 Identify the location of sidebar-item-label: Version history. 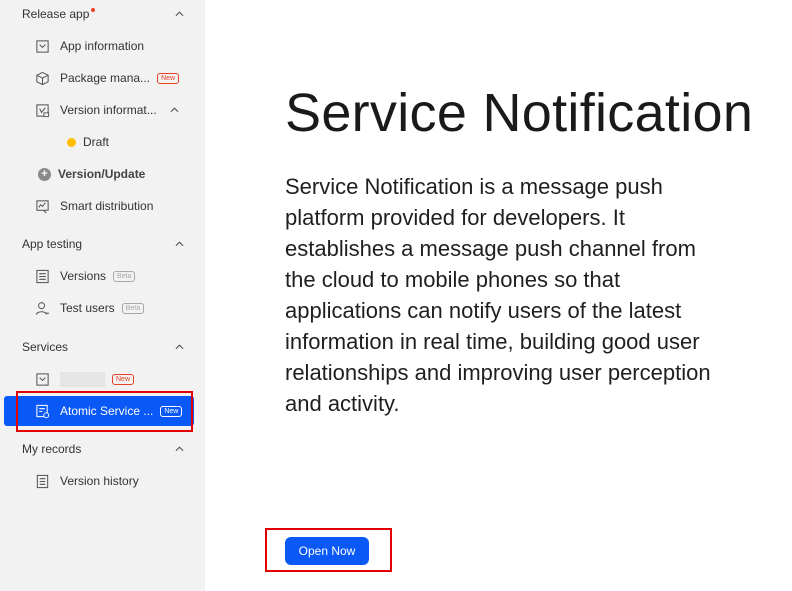
(99, 481).